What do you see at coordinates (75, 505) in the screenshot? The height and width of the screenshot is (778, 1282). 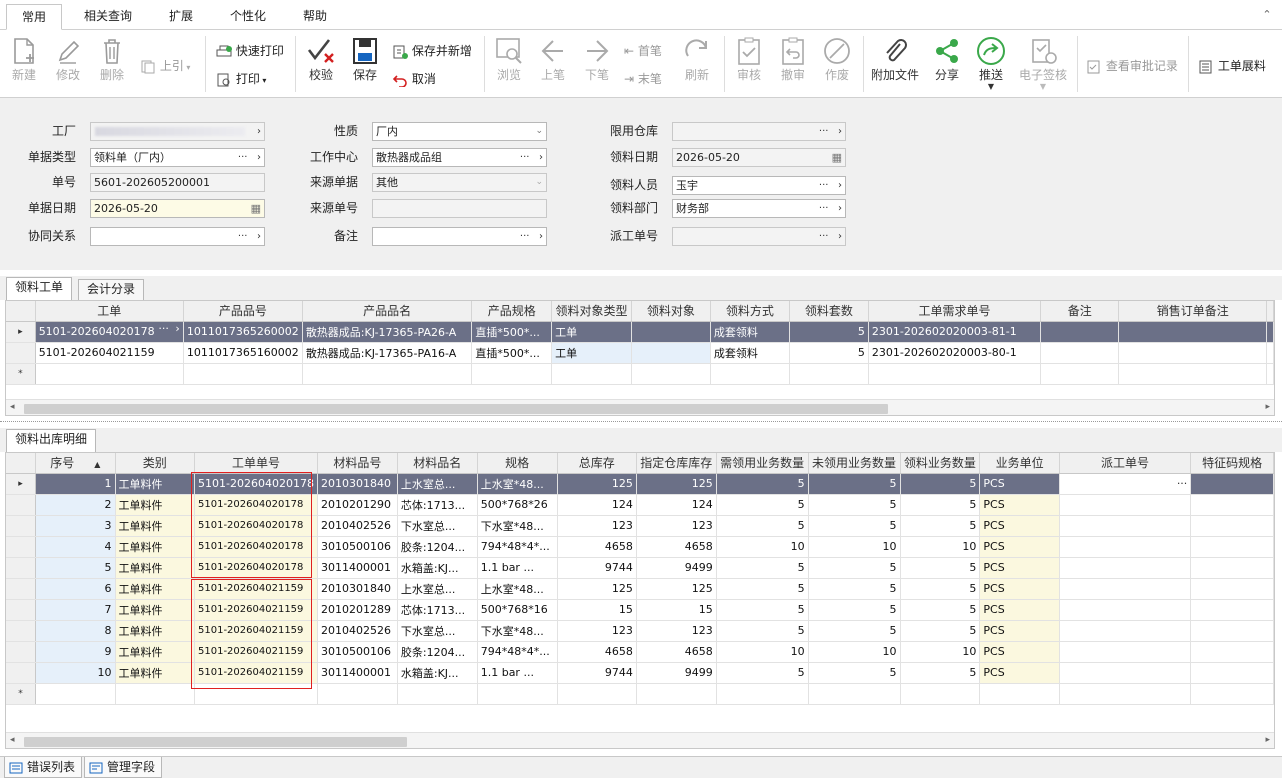 I see `cell-seq: 2` at bounding box center [75, 505].